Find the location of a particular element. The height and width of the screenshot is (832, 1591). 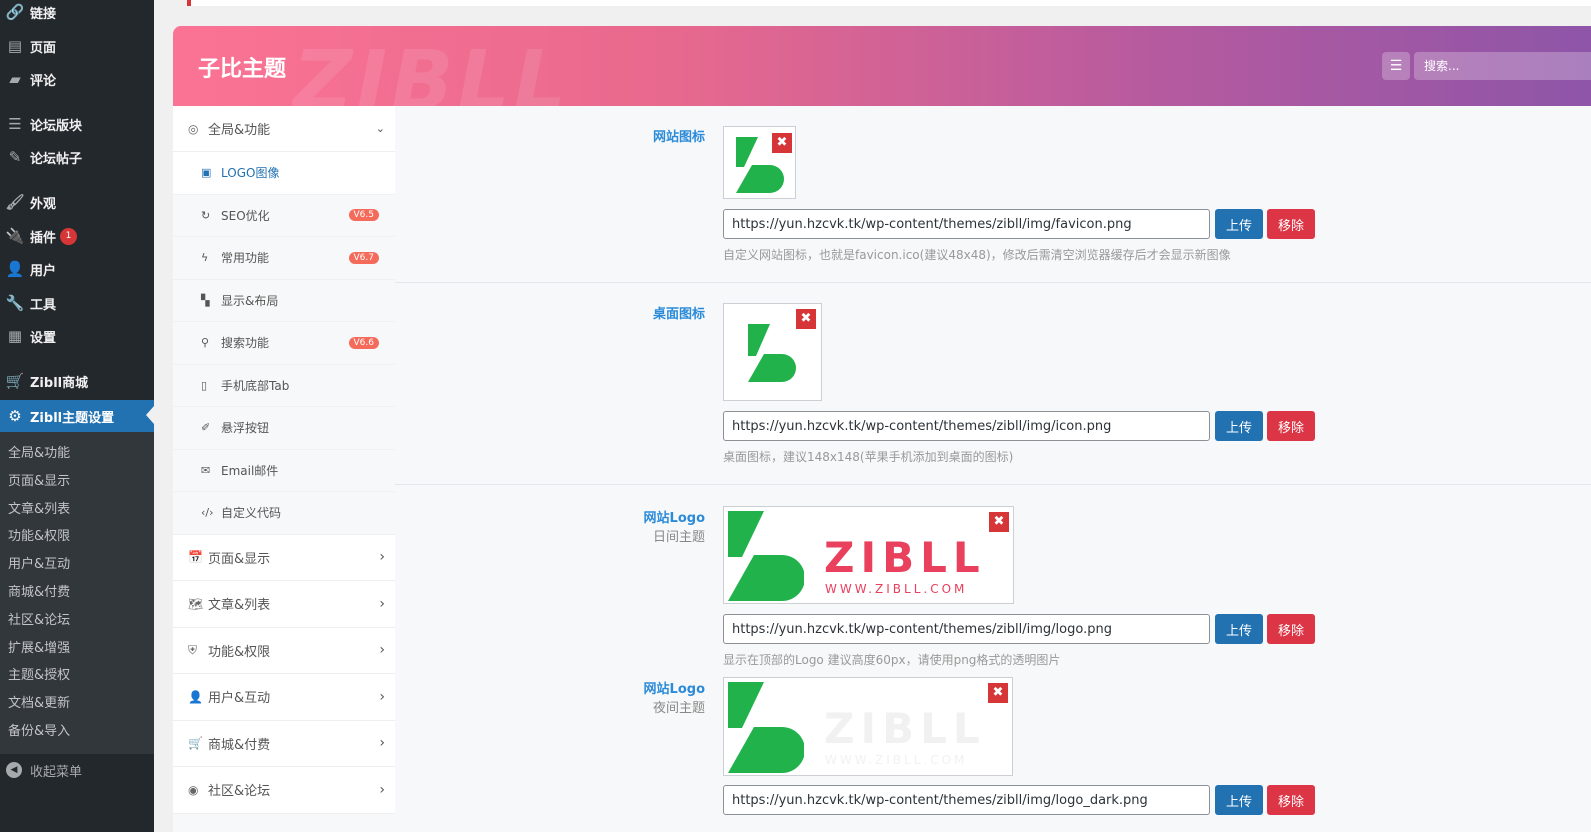

menu-settings: ▦ 设置 is located at coordinates (77, 336).